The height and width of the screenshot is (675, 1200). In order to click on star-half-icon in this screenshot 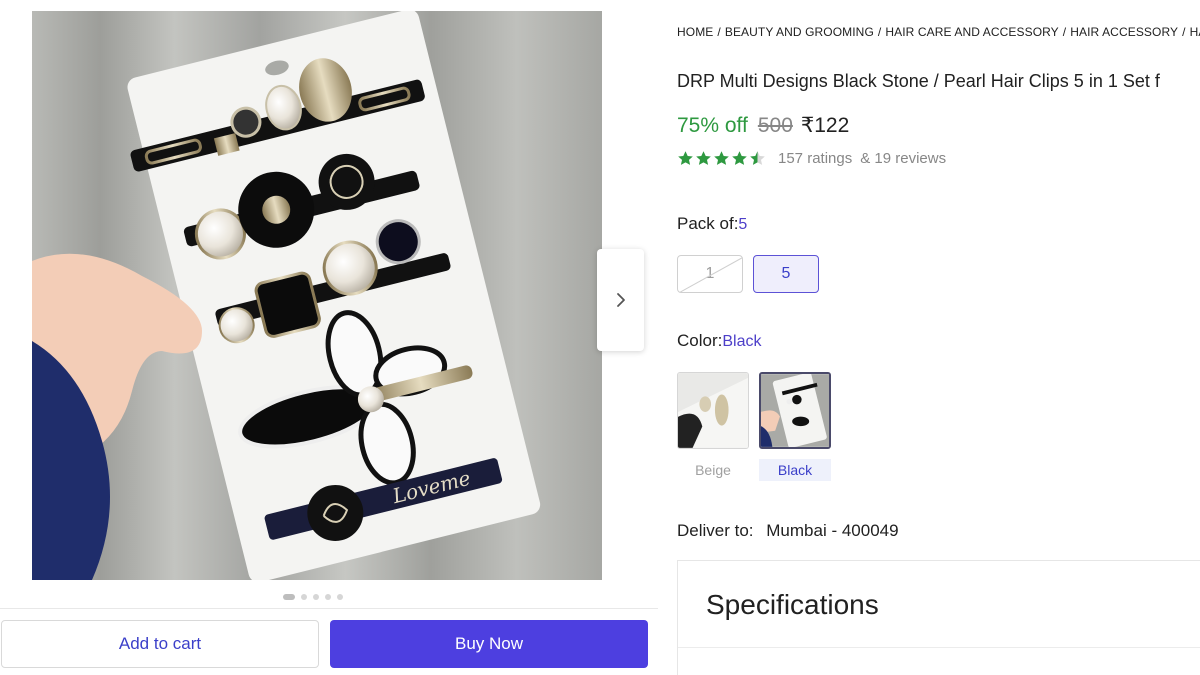, I will do `click(757, 158)`.